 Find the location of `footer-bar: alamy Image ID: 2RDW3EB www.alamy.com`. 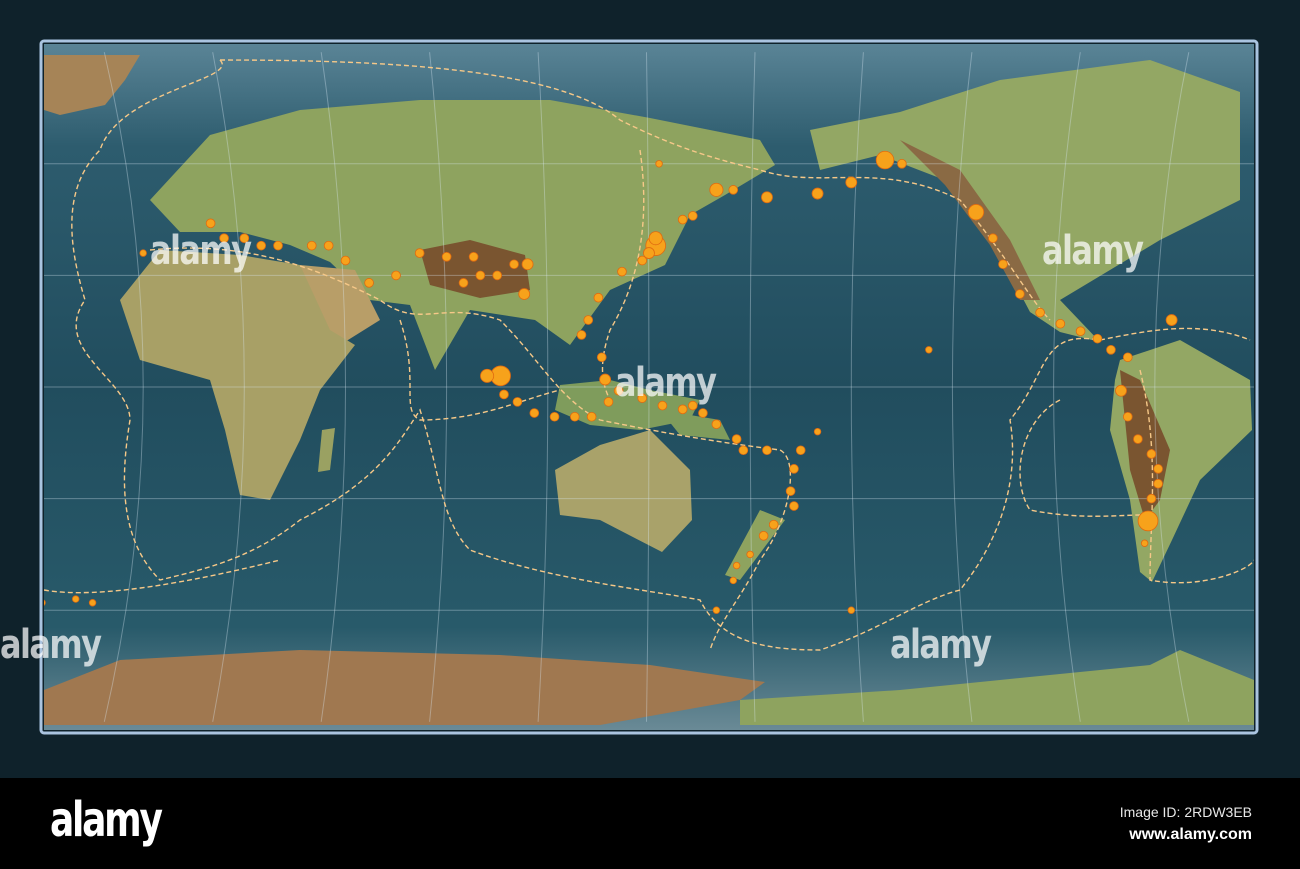

footer-bar: alamy Image ID: 2RDW3EB www.alamy.com is located at coordinates (650, 823).